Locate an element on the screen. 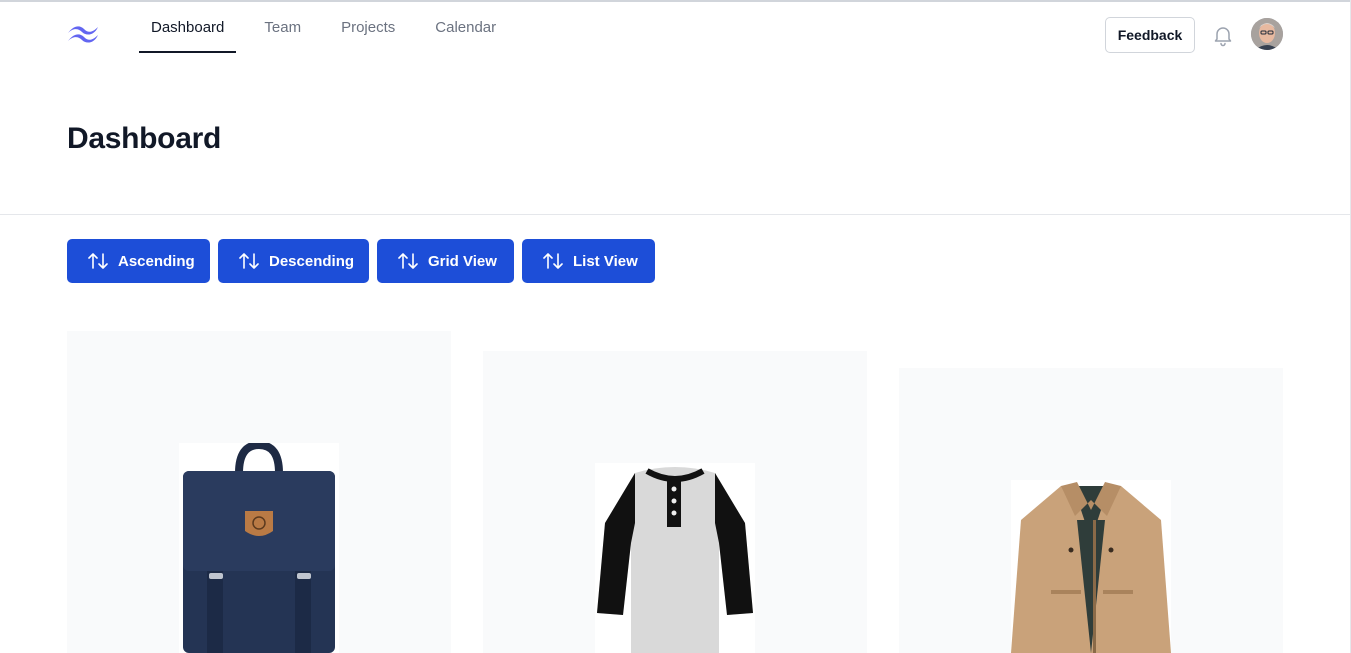  grid-view-button: Grid View is located at coordinates (445, 261).